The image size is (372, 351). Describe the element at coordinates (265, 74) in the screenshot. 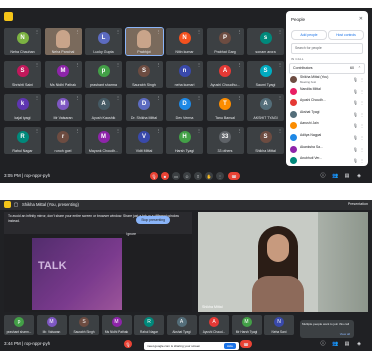

I see `participant-tile: S ⋮ Saumi Tyagi` at that location.